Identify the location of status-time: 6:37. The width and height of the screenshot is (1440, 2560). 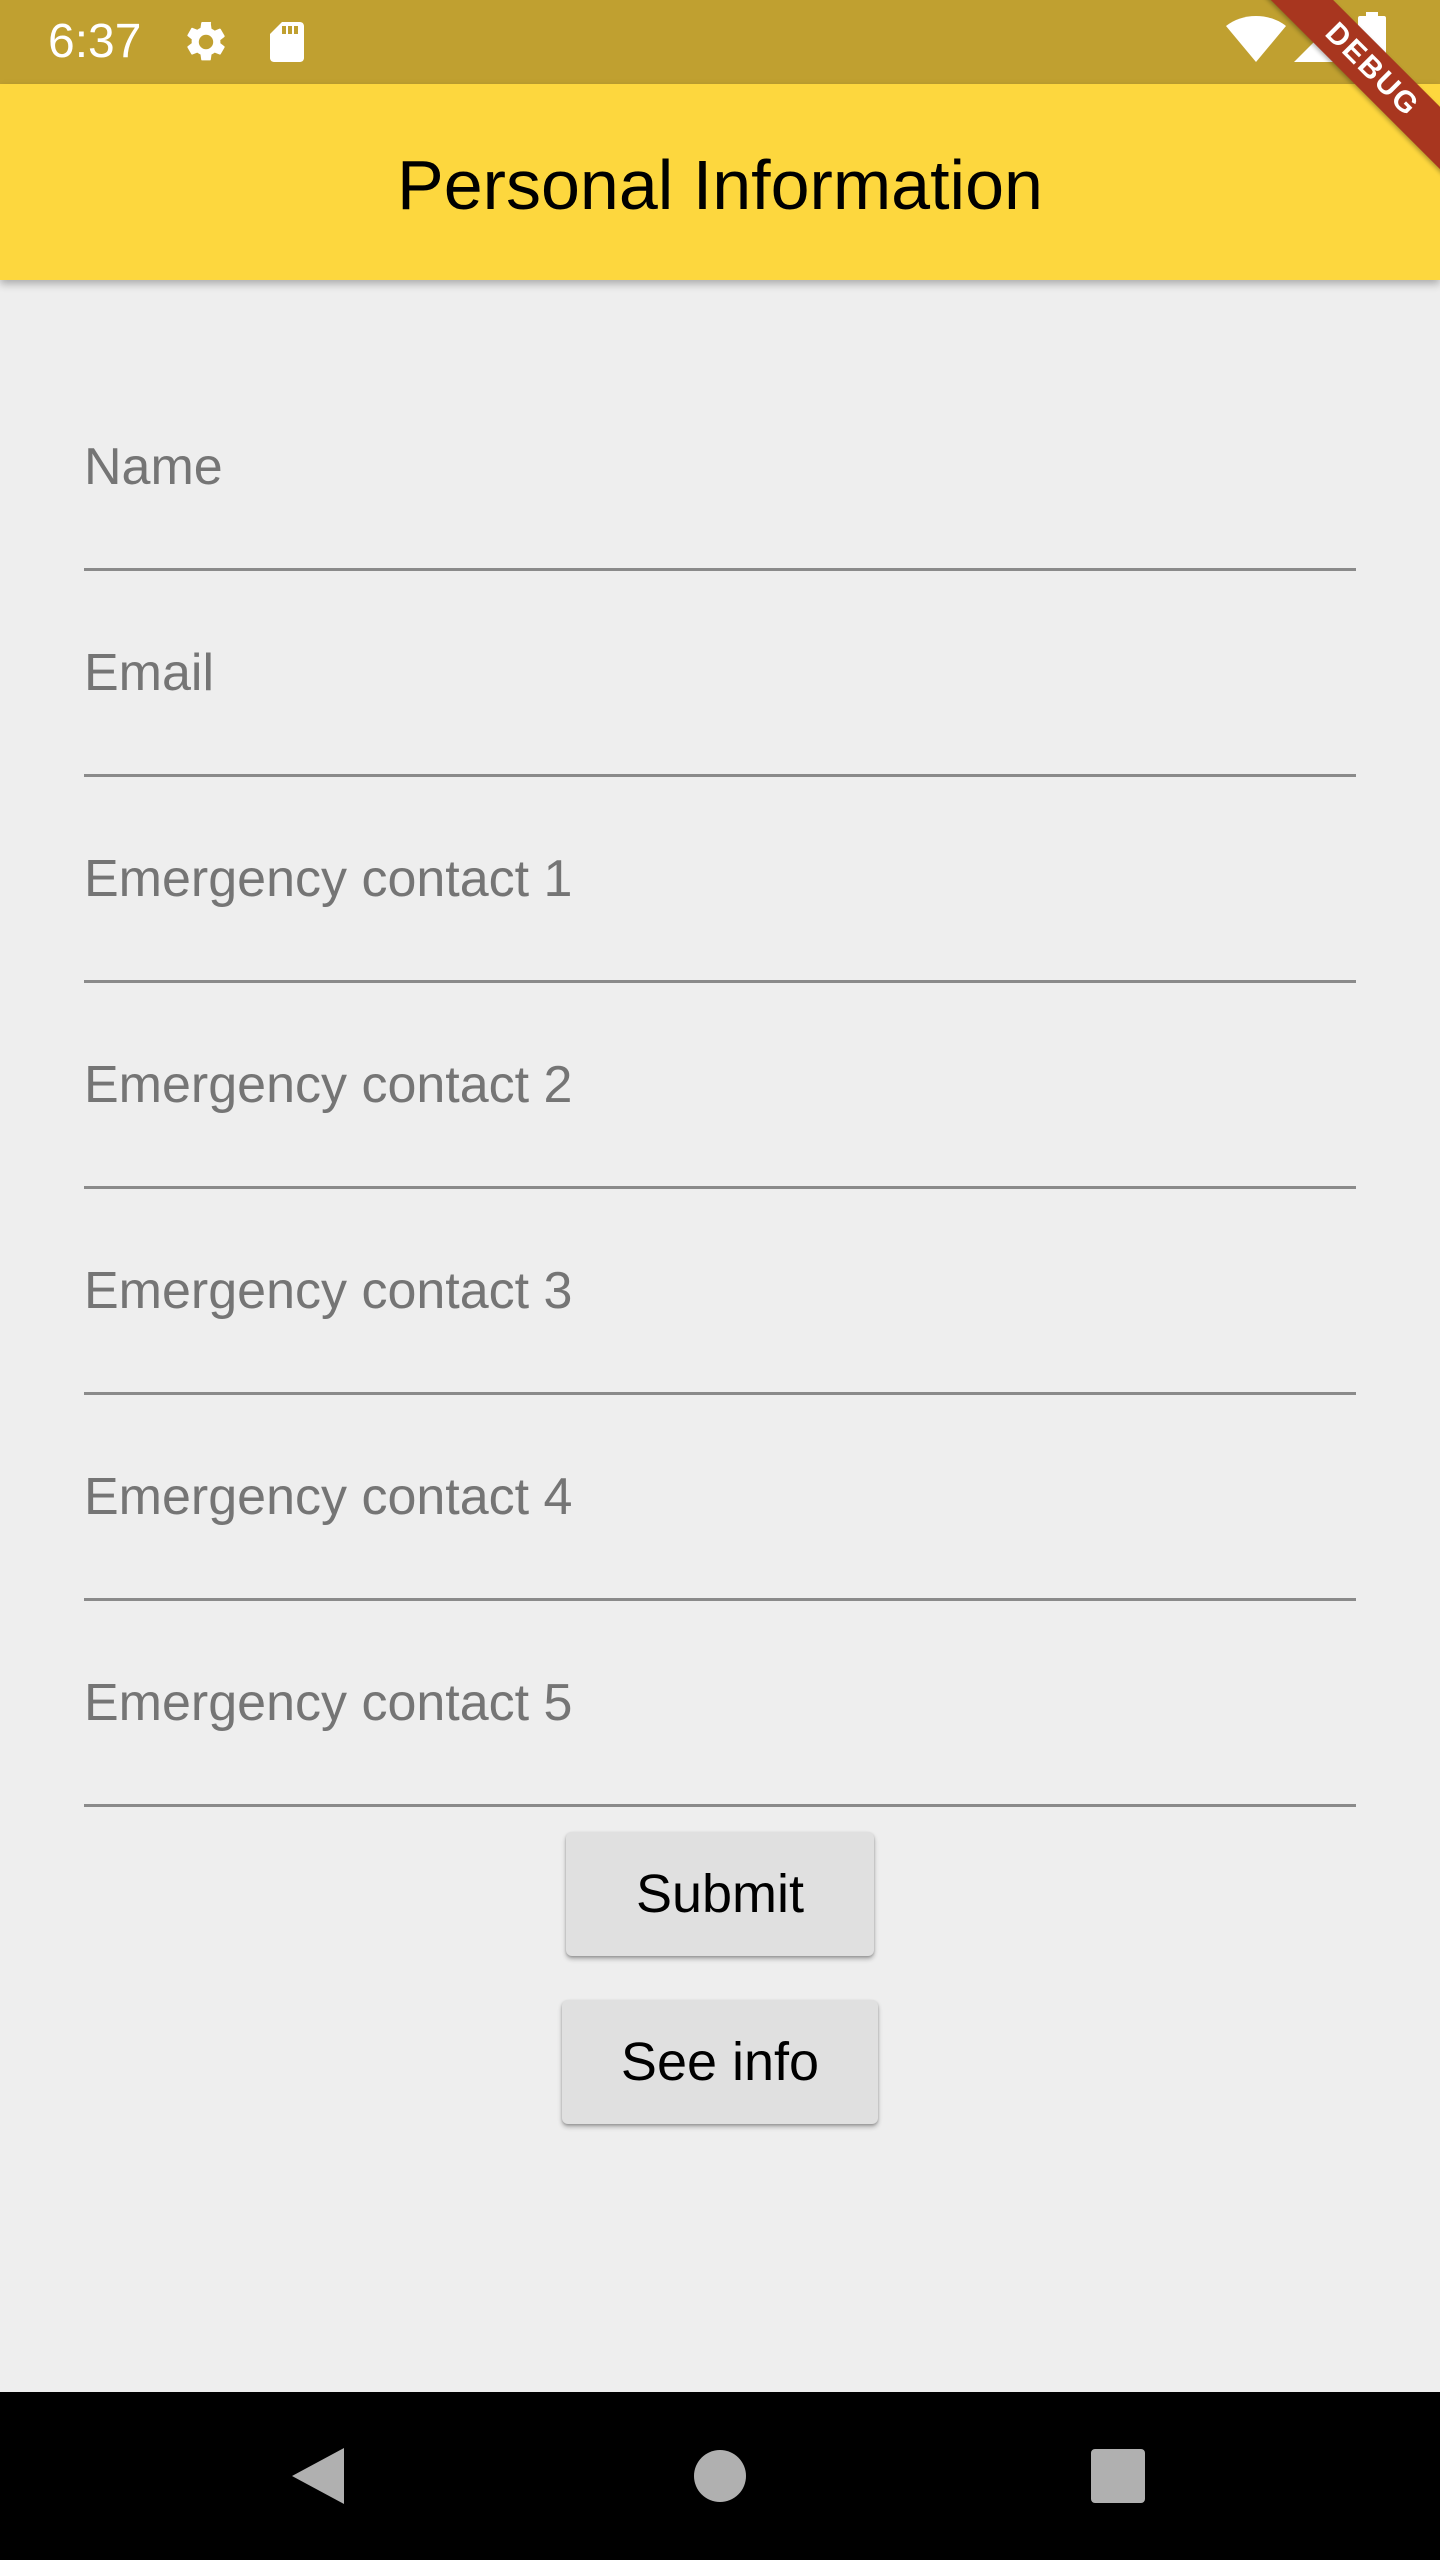
(95, 41).